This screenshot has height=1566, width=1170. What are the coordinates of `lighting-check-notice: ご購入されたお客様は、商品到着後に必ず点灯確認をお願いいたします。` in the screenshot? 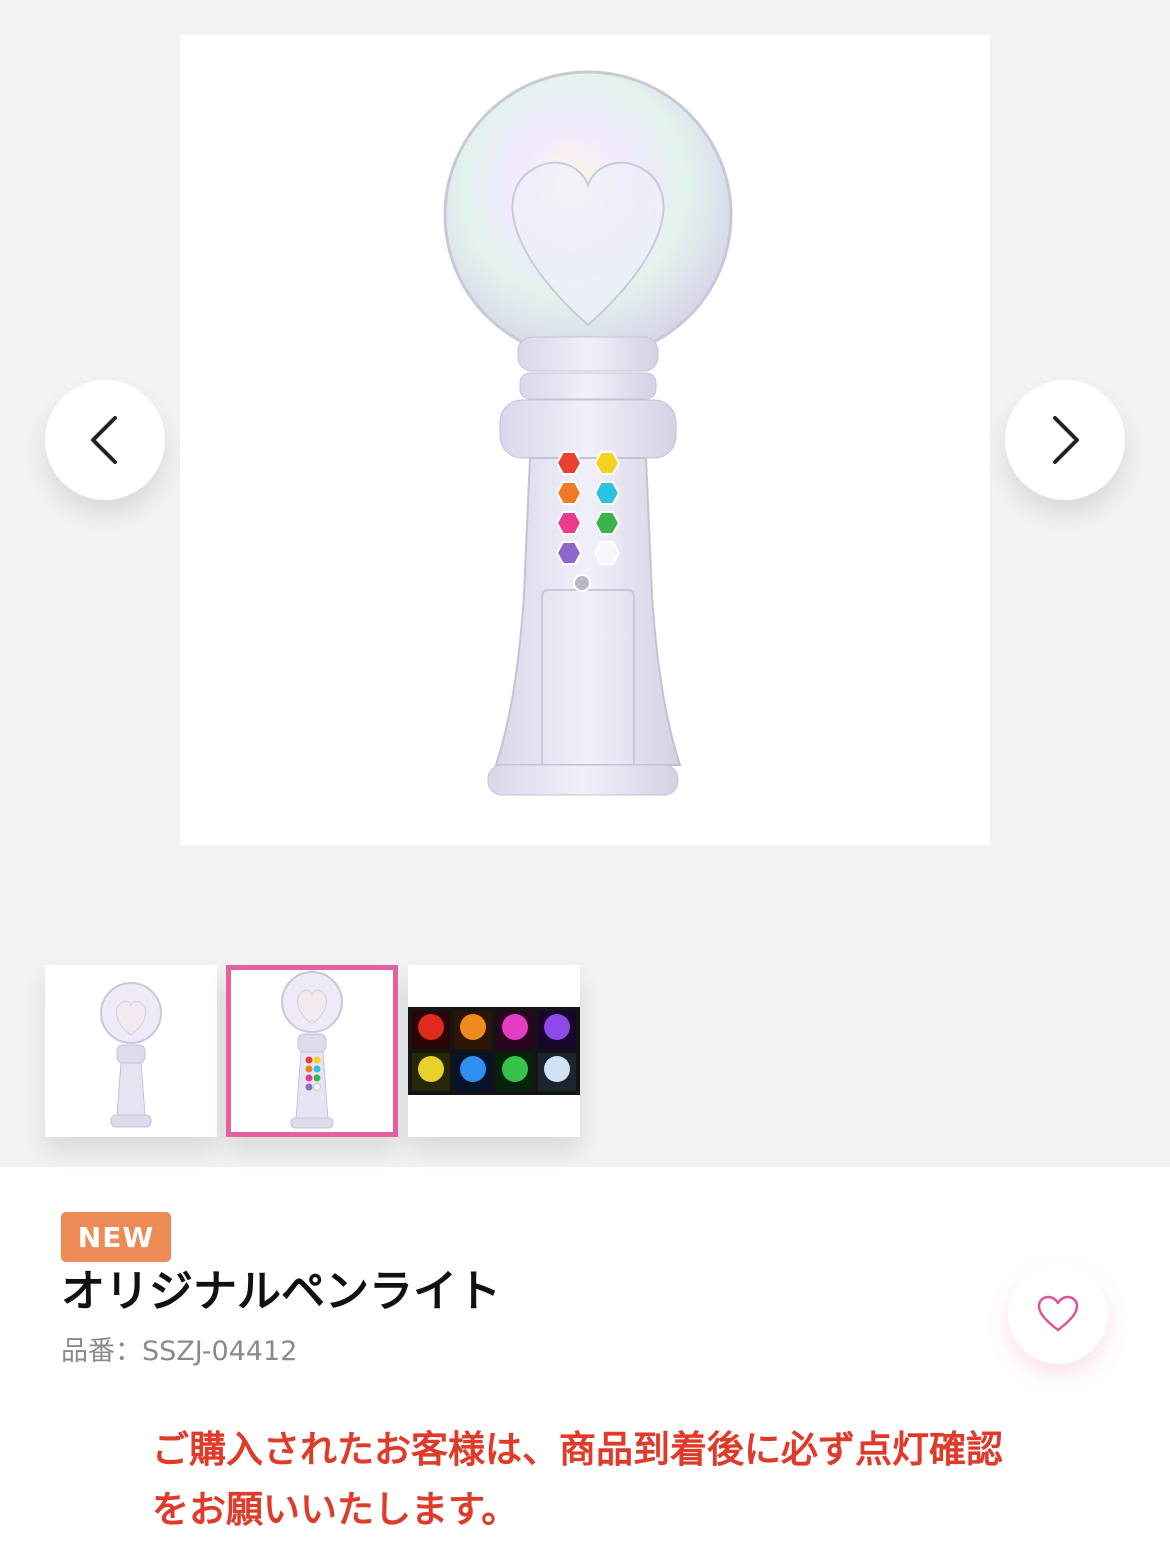 It's located at (577, 1479).